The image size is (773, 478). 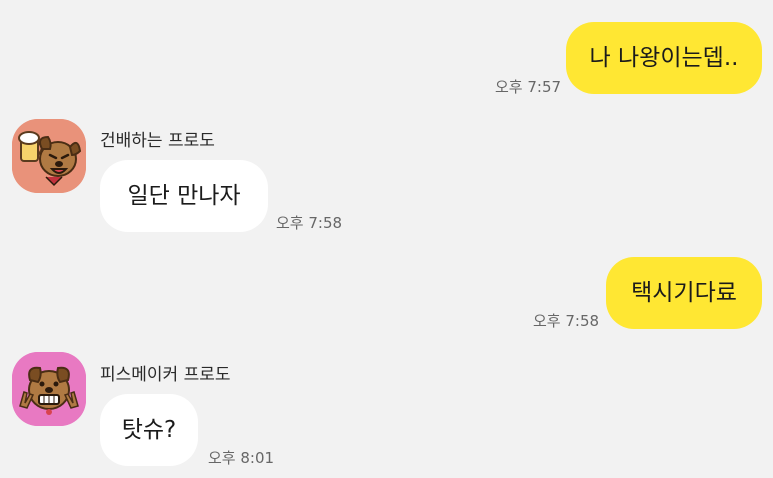 What do you see at coordinates (528, 87) in the screenshot?
I see `message-time: 오후 7:57` at bounding box center [528, 87].